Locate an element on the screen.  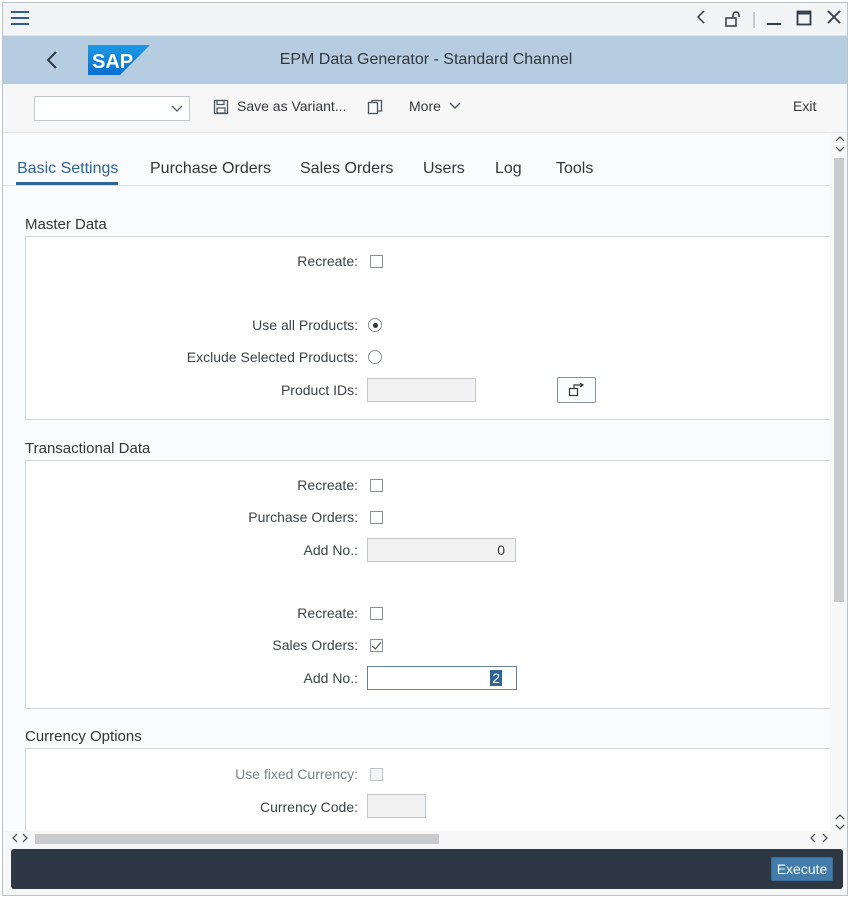
purchase-orders-checkbox is located at coordinates (376, 517).